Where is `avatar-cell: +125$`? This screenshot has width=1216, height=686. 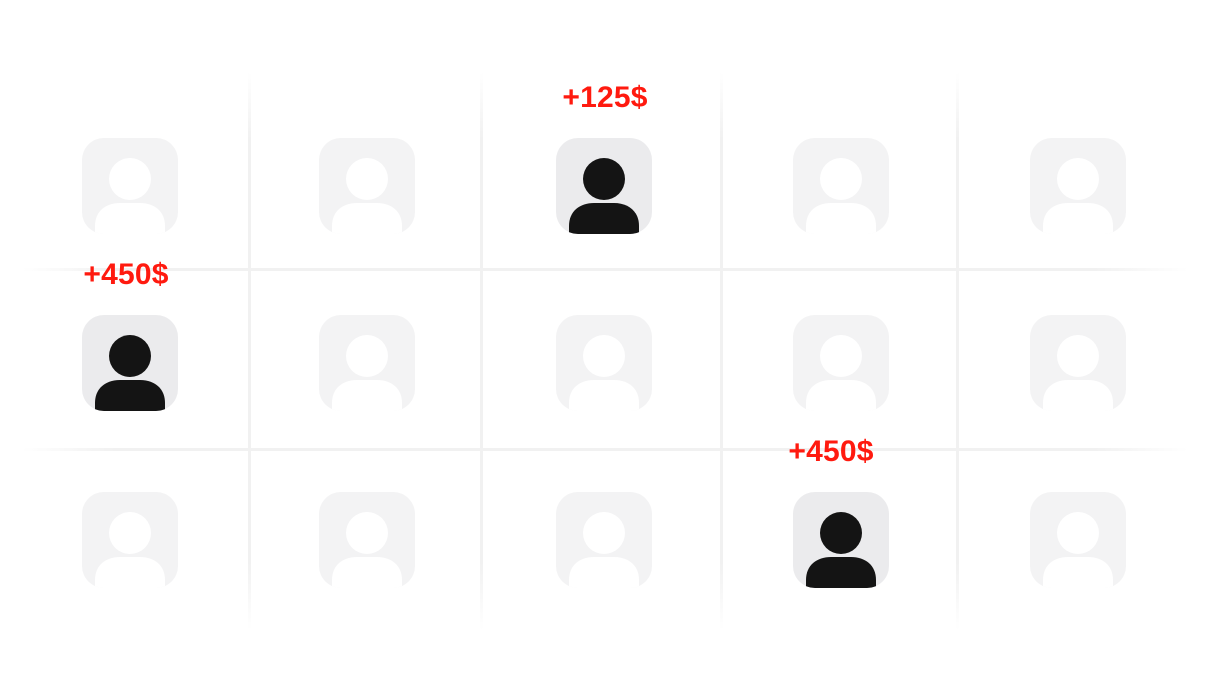
avatar-cell: +125$ is located at coordinates (604, 157).